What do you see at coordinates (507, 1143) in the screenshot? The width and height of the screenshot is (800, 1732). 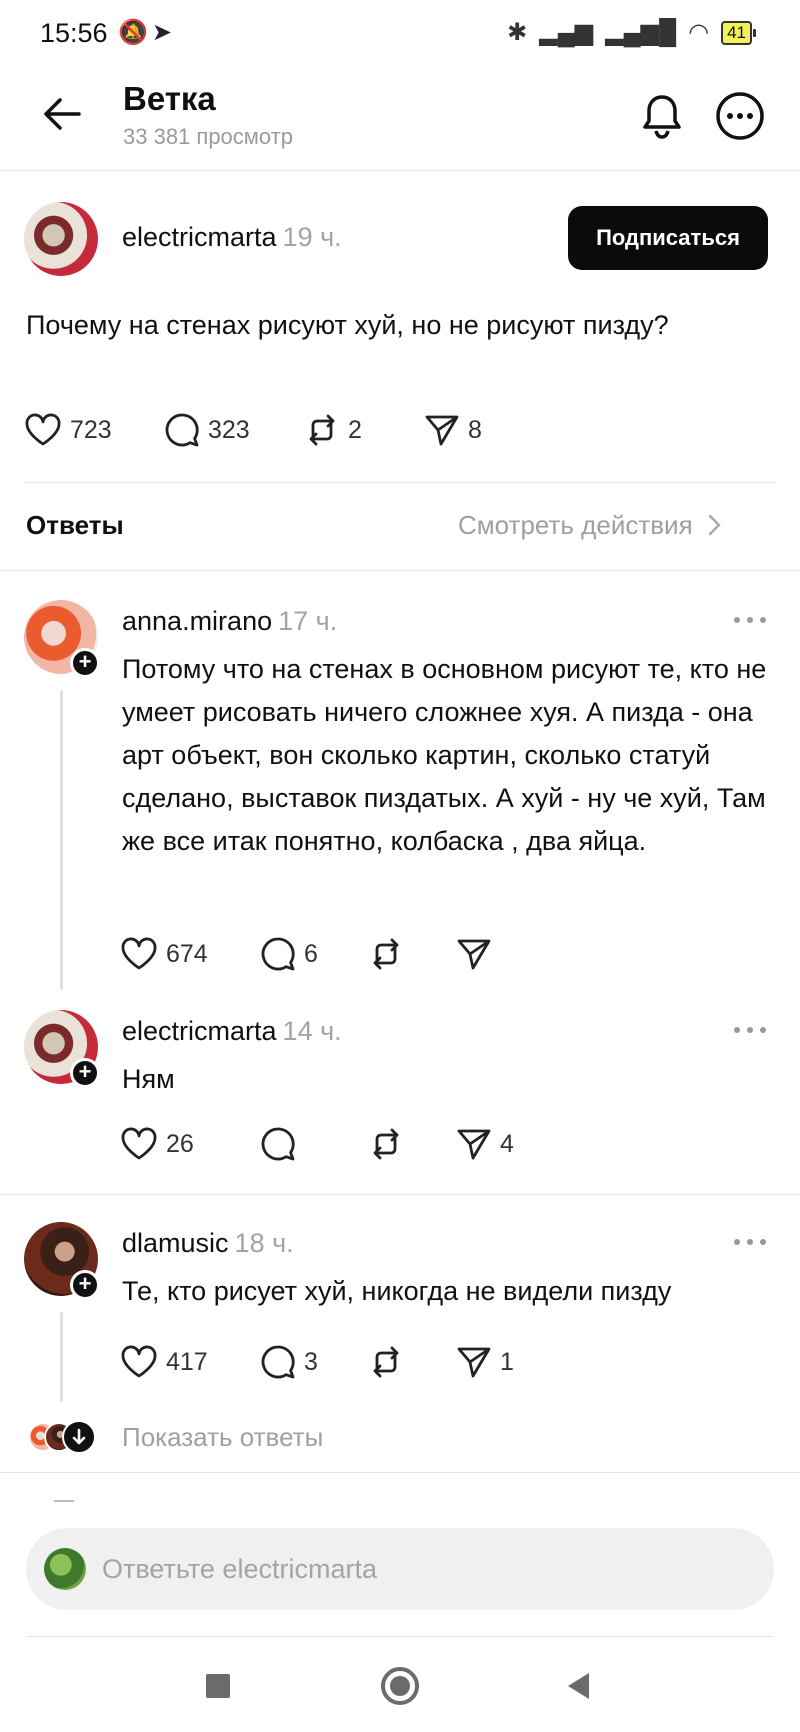 I see `share-count: 4` at bounding box center [507, 1143].